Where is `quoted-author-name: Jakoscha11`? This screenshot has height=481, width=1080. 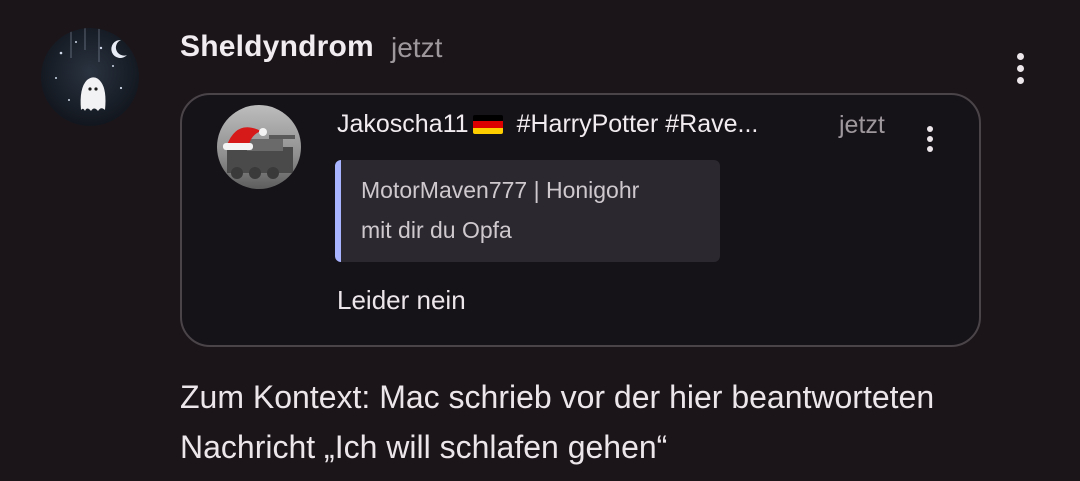
quoted-author-name: Jakoscha11 is located at coordinates (403, 124).